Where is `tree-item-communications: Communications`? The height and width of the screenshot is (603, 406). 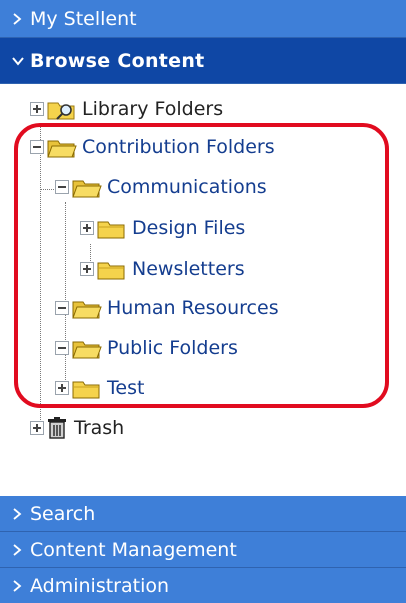 tree-item-communications: Communications is located at coordinates (161, 187).